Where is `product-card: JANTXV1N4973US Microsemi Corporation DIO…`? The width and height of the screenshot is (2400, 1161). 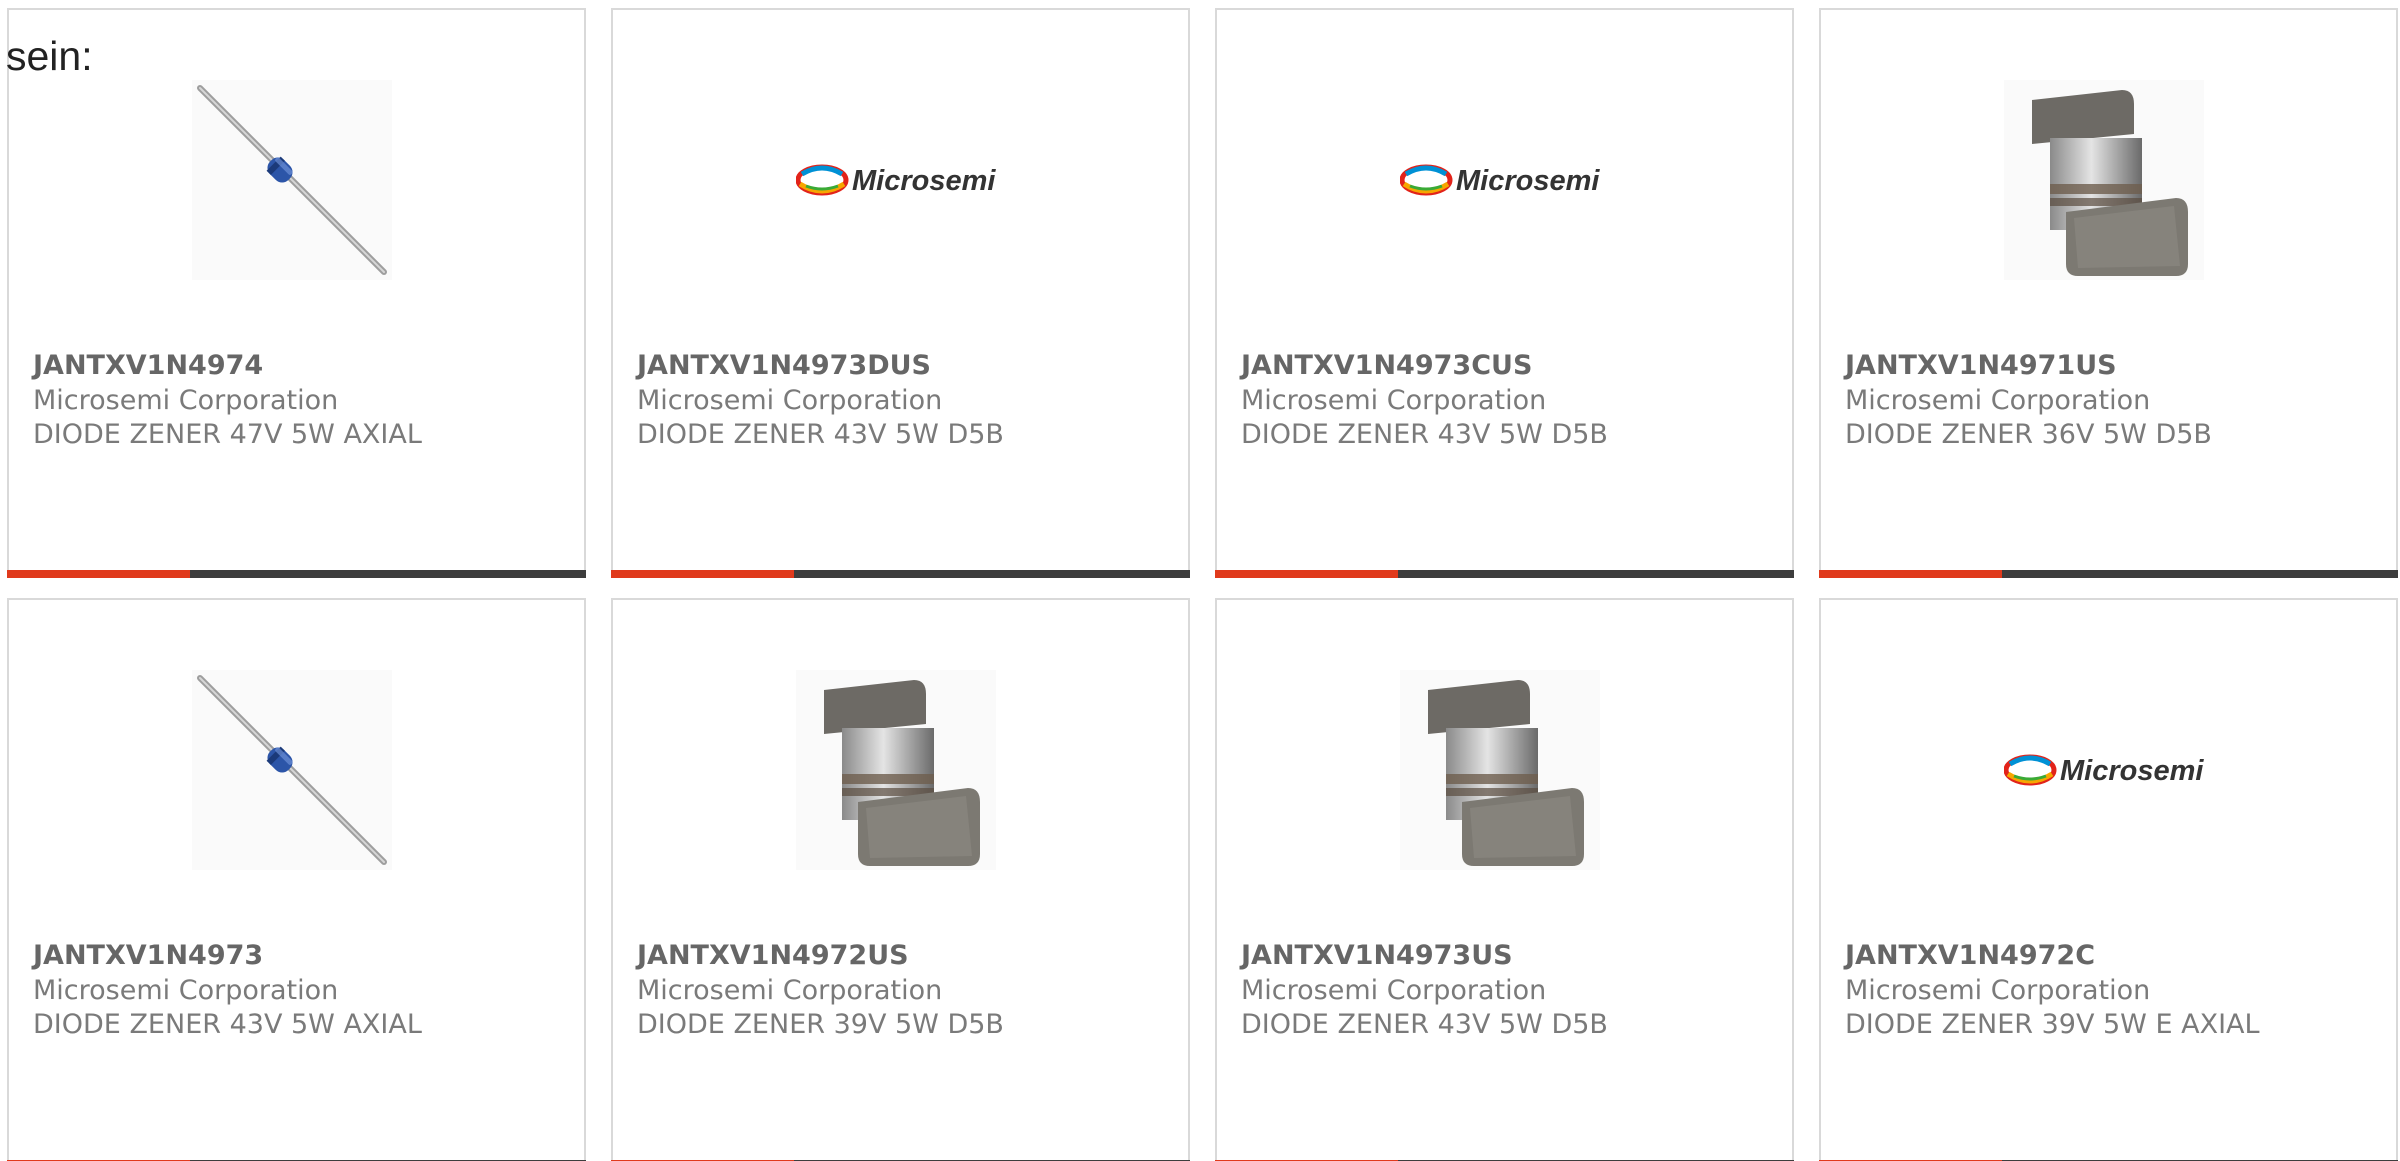
product-card: JANTXV1N4973US Microsemi Corporation DIO… is located at coordinates (1504, 879).